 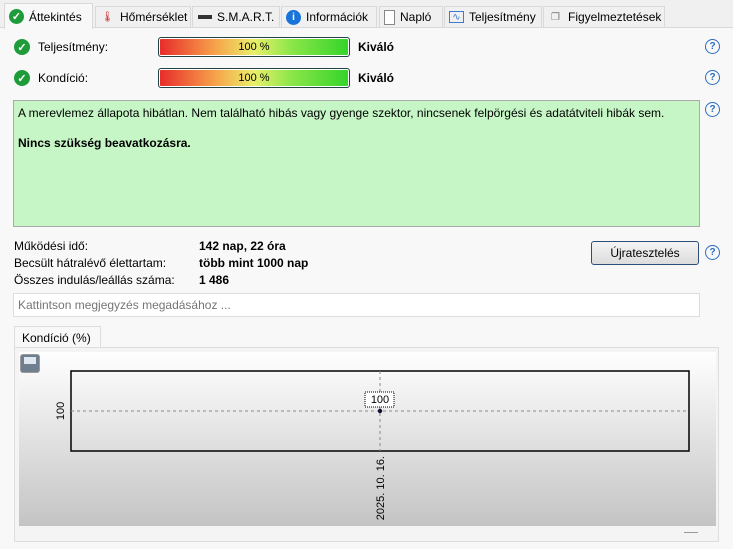 What do you see at coordinates (30, 363) in the screenshot?
I see `save-icon` at bounding box center [30, 363].